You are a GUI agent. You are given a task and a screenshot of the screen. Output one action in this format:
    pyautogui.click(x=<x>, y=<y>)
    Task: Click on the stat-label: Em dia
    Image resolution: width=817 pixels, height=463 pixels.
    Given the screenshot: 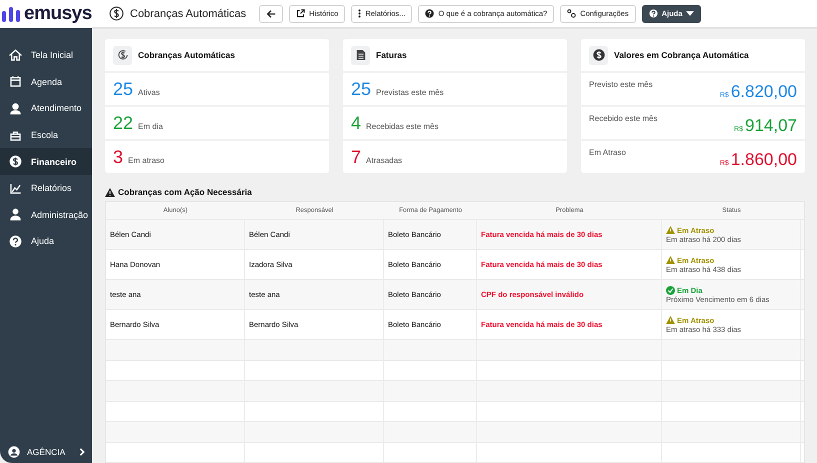 What is the action you would take?
    pyautogui.click(x=150, y=125)
    